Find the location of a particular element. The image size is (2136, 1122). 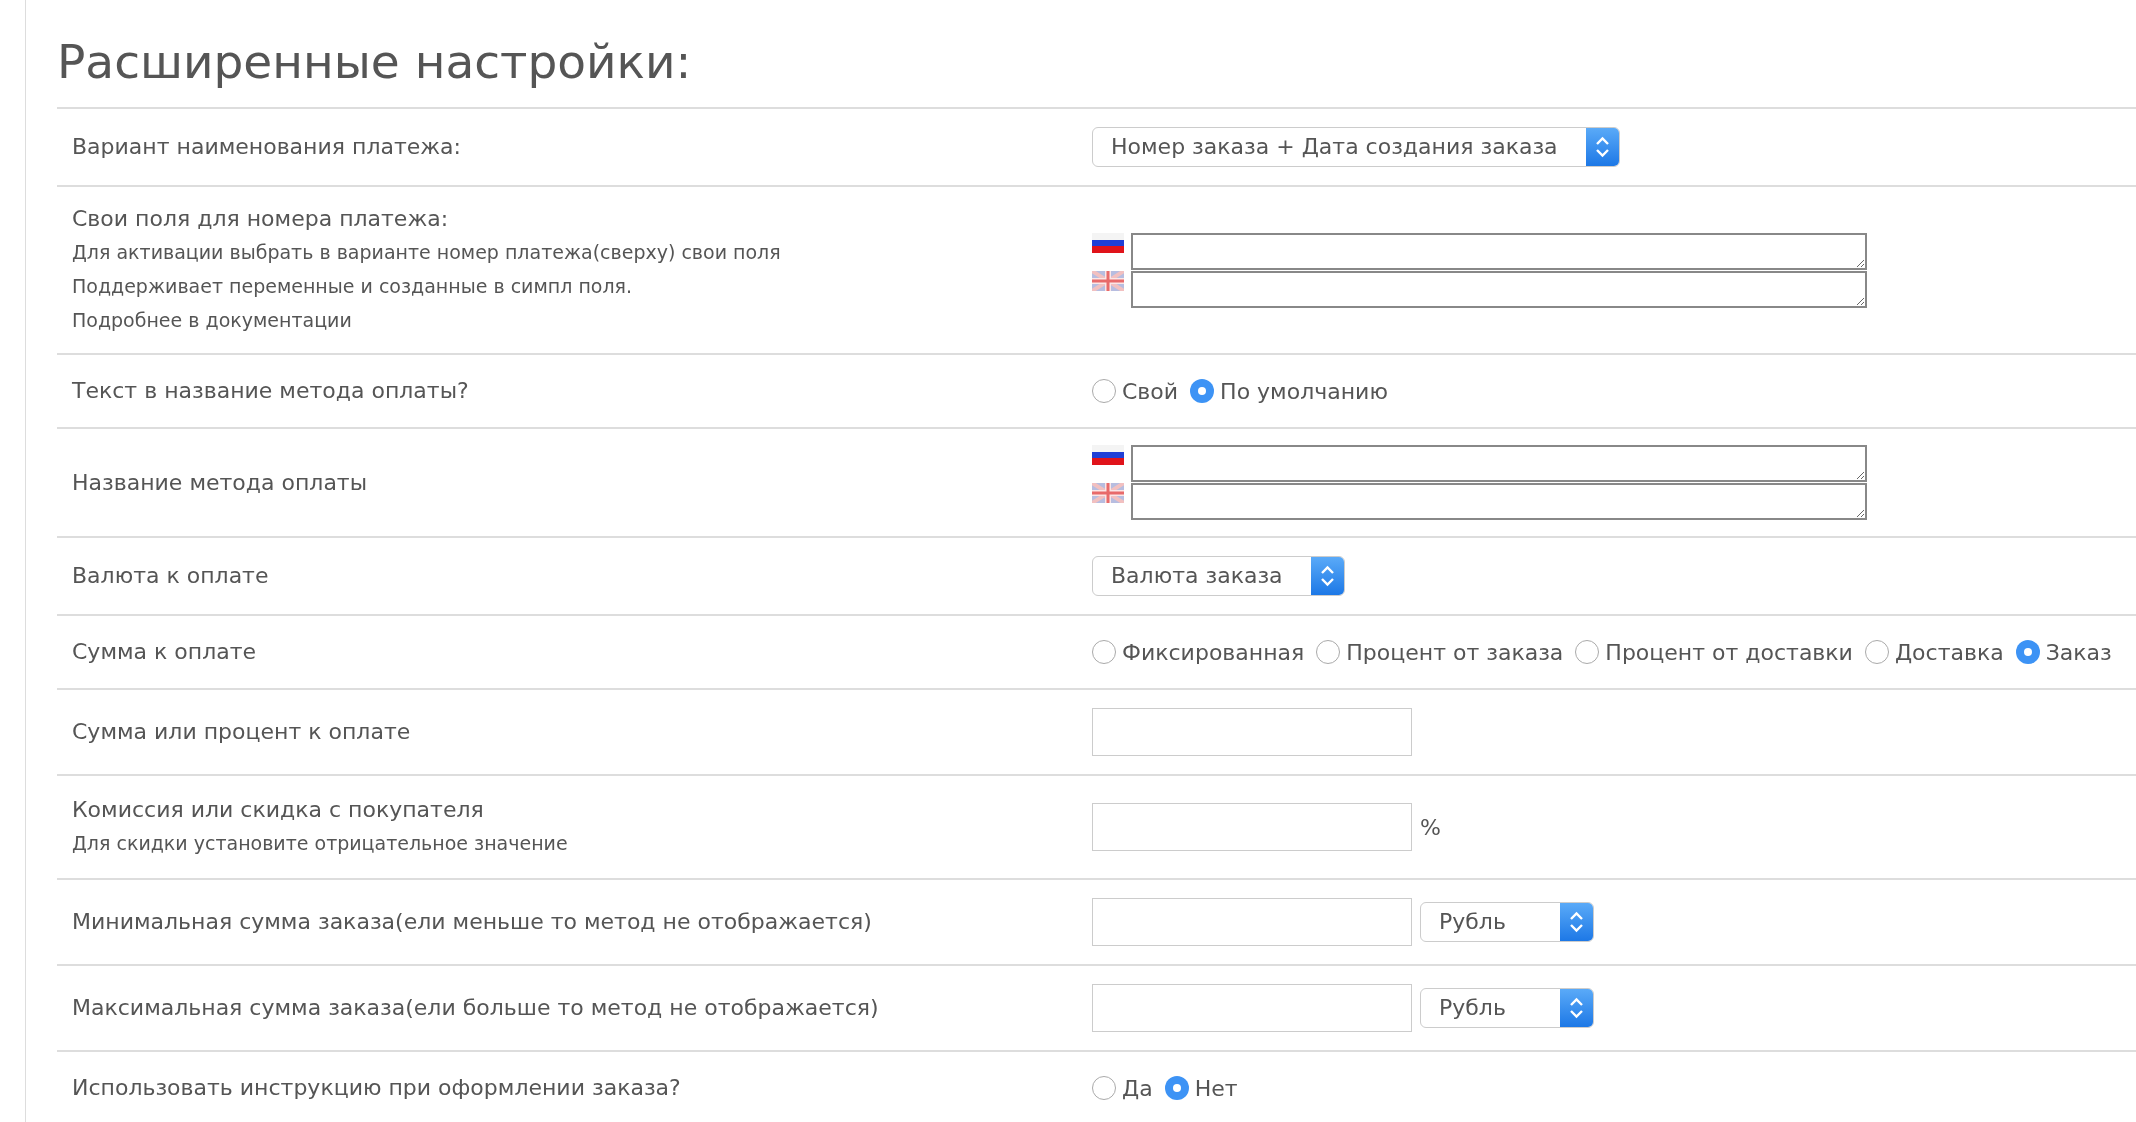

radio-option: Доставка is located at coordinates (1934, 652).